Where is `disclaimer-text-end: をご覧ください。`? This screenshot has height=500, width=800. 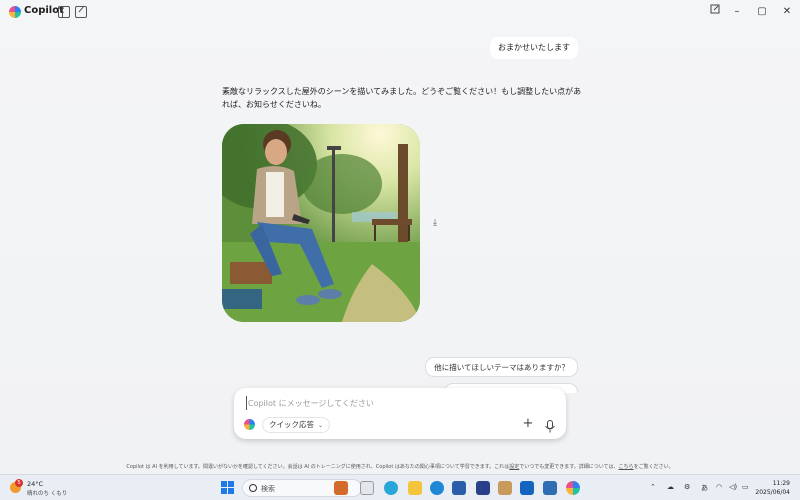 disclaimer-text-end: をご覧ください。 is located at coordinates (653, 467).